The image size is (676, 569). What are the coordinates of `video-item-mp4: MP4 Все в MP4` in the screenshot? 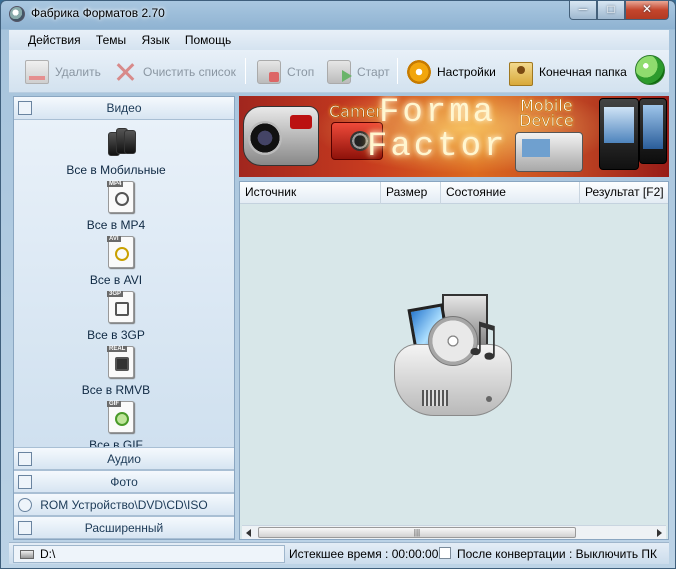 It's located at (116, 207).